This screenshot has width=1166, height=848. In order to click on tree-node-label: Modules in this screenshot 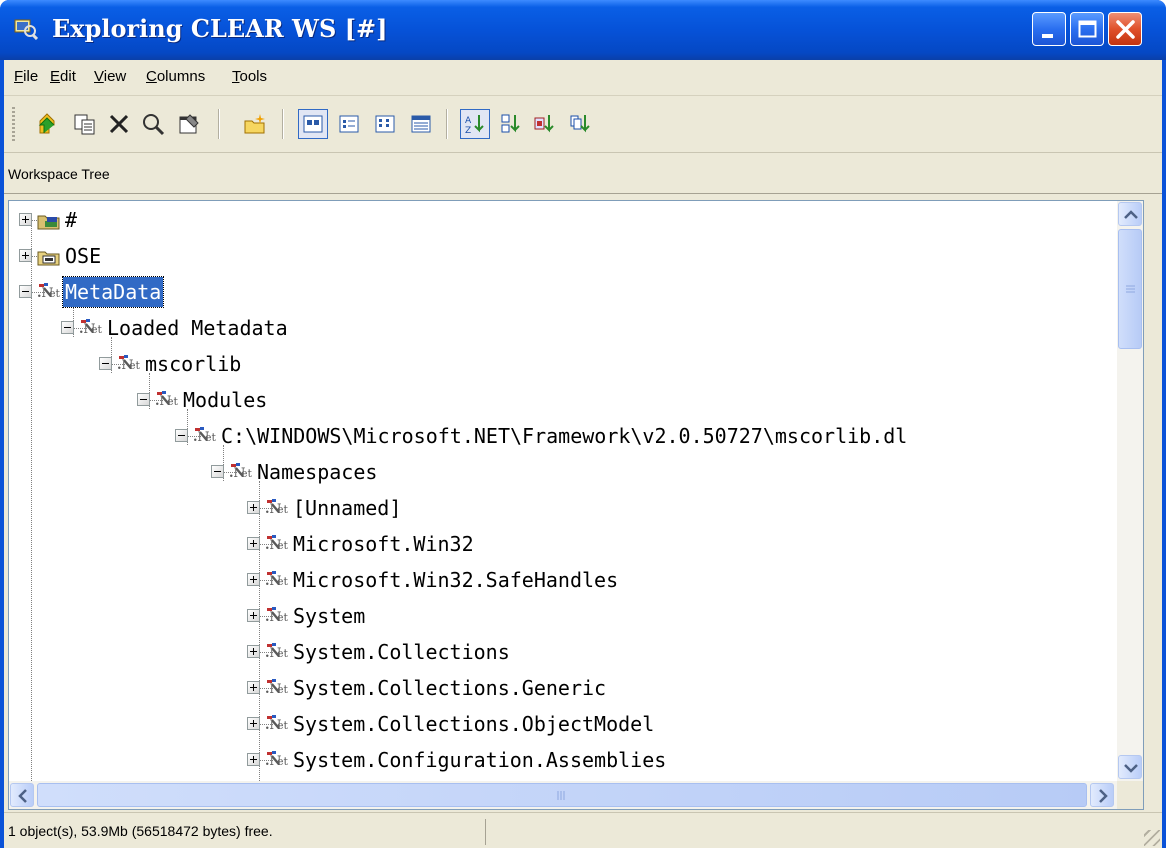, I will do `click(225, 400)`.